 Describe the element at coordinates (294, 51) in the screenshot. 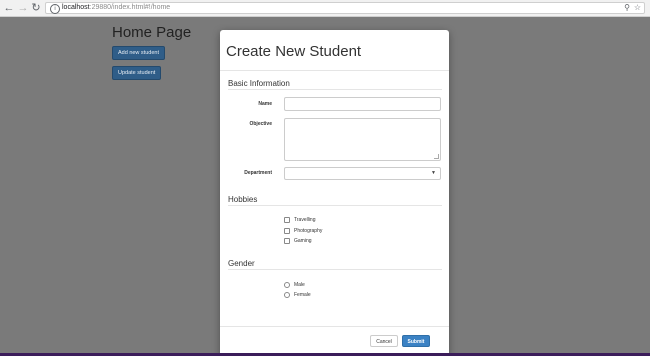

I see `modal-title: Create New Student` at that location.